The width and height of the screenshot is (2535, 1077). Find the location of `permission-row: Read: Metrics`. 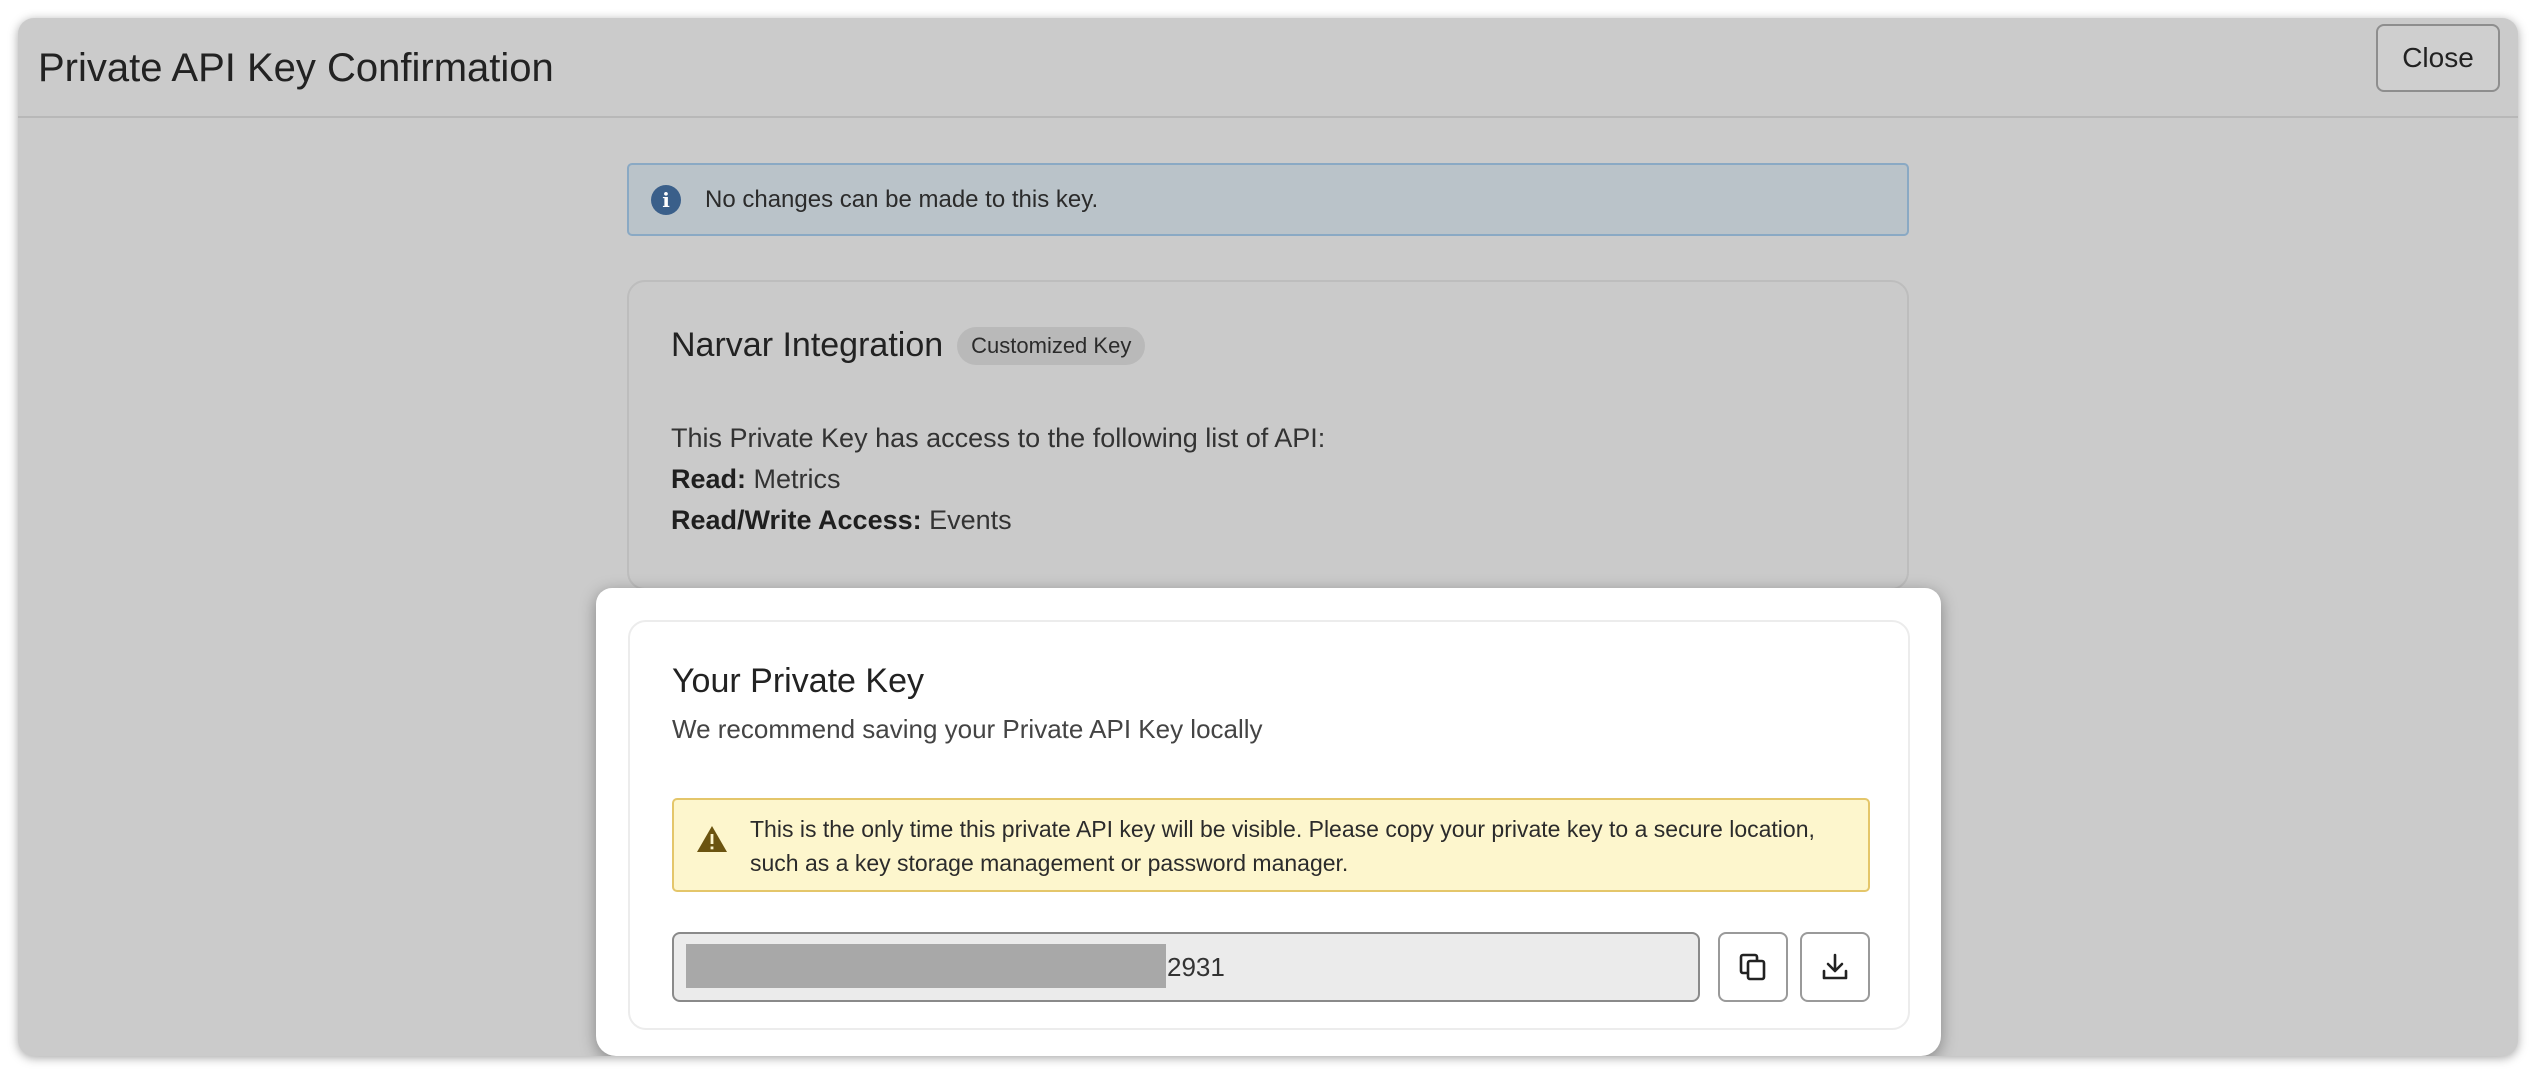

permission-row: Read: Metrics is located at coordinates (998, 479).